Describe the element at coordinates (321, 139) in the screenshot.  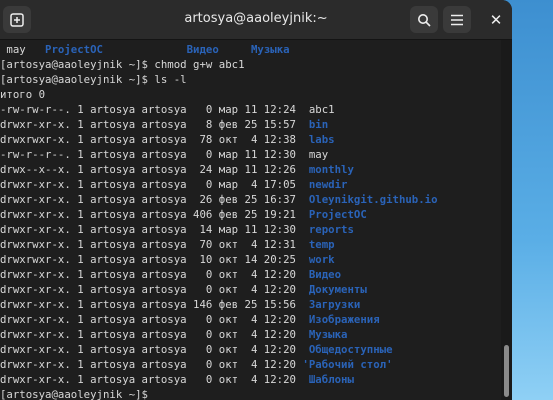
I see `directory-name: labs` at that location.